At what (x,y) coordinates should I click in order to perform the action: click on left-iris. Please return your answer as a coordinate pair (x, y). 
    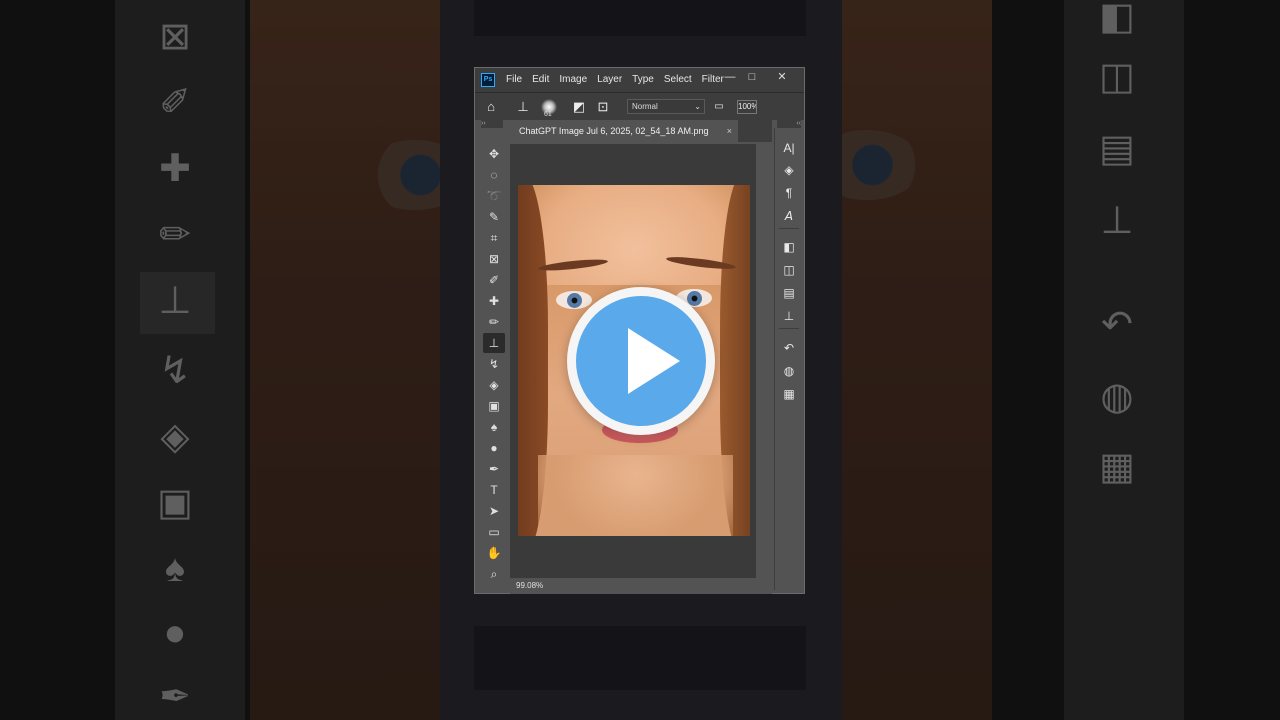
    Looking at the image, I should click on (574, 300).